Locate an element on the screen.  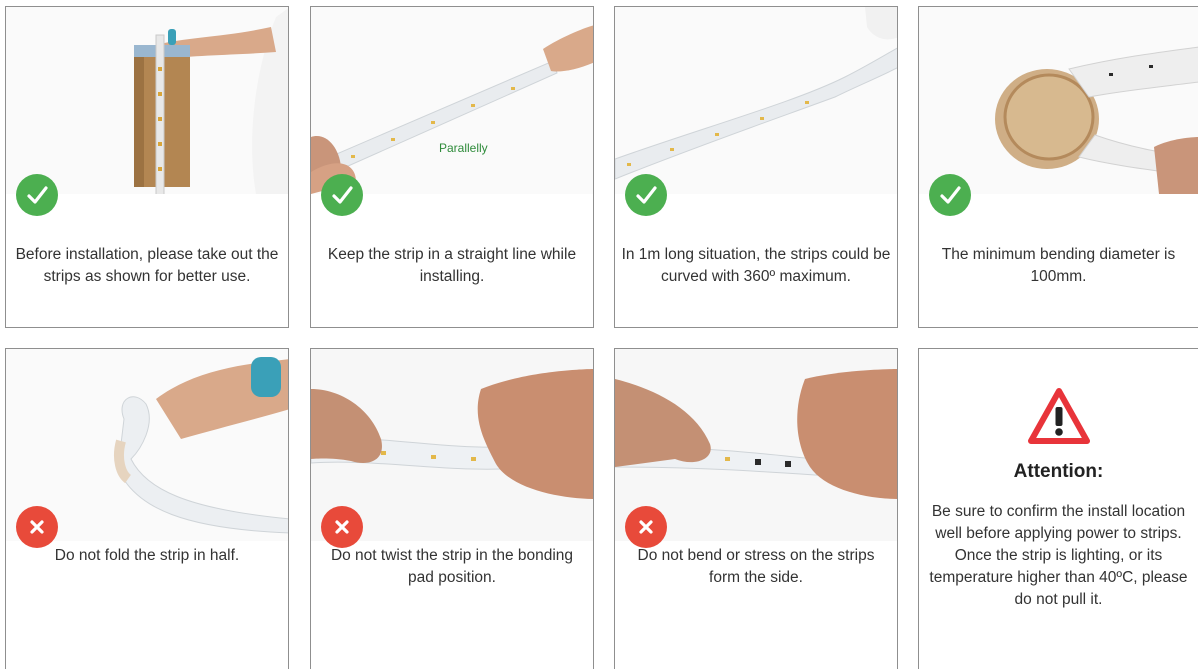
warning-triangle-icon is located at coordinates (1058, 416).